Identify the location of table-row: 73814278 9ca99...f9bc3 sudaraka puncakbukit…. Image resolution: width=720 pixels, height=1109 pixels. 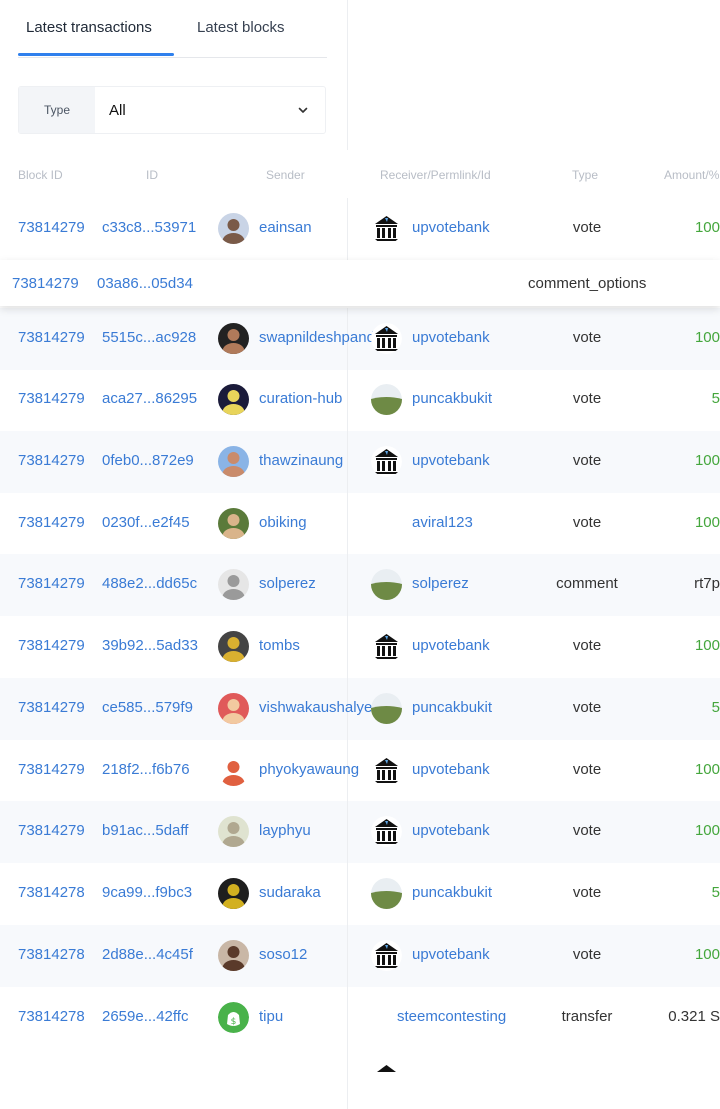
(360, 894).